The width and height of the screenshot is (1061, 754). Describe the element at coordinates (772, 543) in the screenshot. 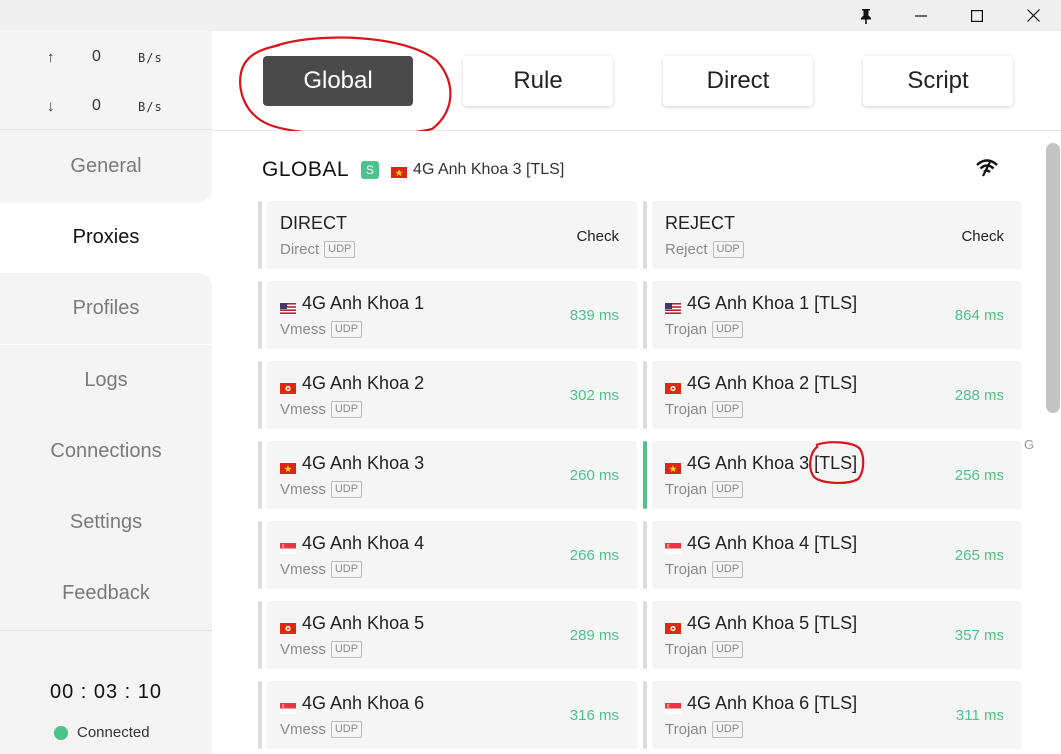

I see `proxy-name: 4G Anh Khoa 4 [TLS]` at that location.